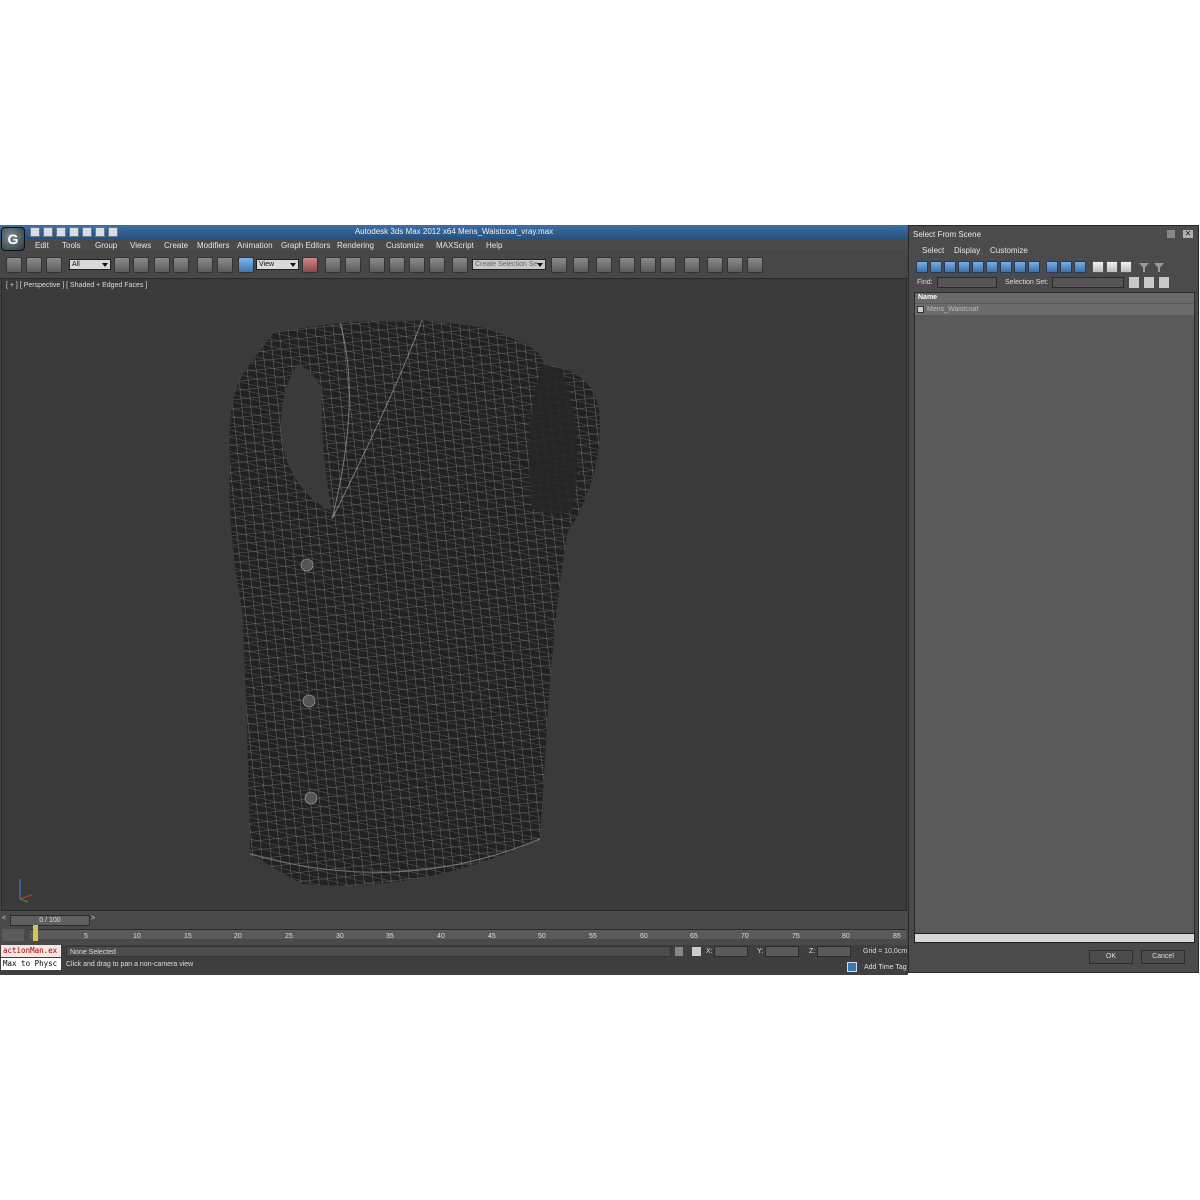 The height and width of the screenshot is (1200, 1200). I want to click on z-coord-field, so click(834, 951).